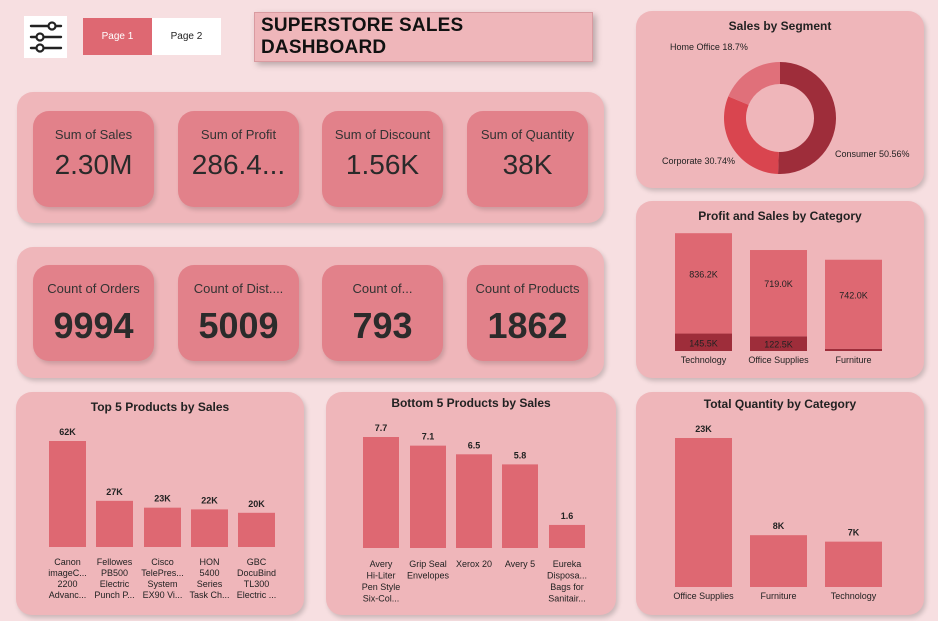 This screenshot has width=938, height=621. What do you see at coordinates (162, 562) in the screenshot?
I see `category-label: Cisco` at bounding box center [162, 562].